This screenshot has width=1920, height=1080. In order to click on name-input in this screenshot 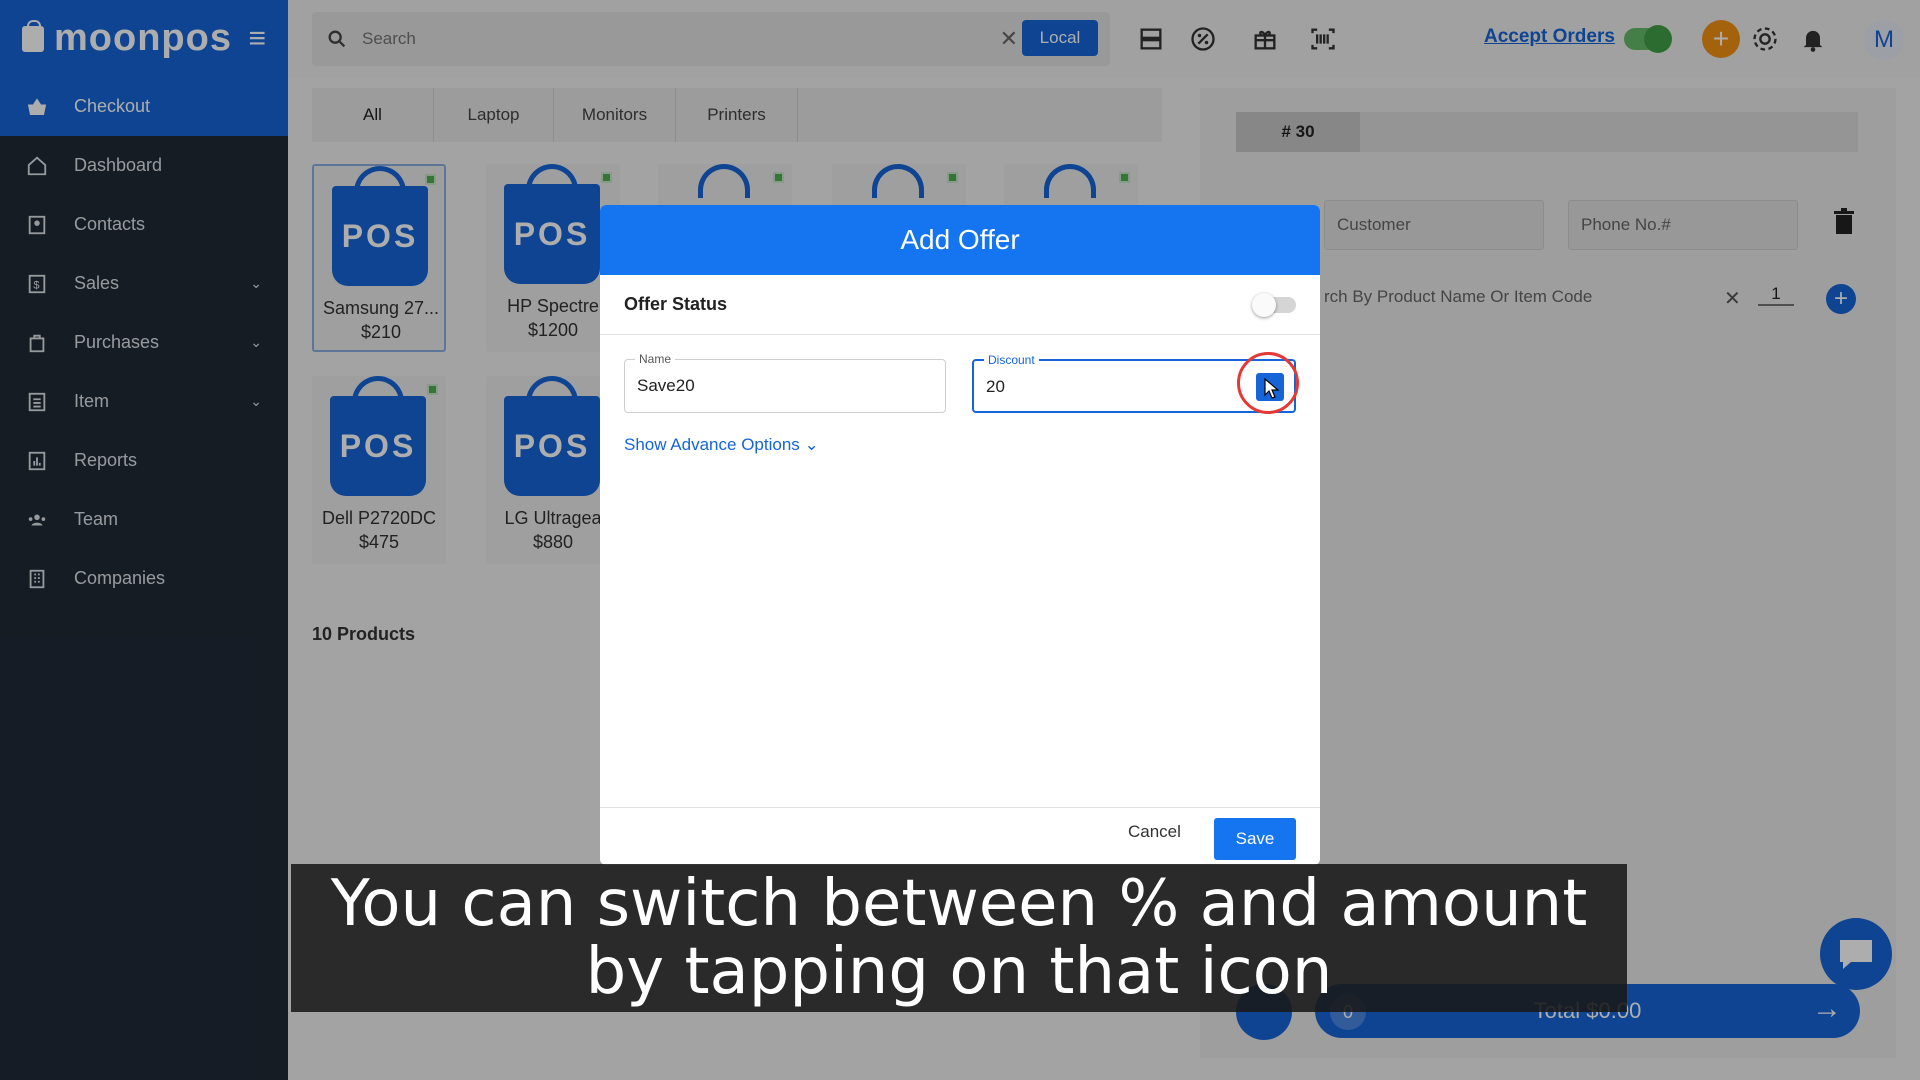, I will do `click(767, 386)`.